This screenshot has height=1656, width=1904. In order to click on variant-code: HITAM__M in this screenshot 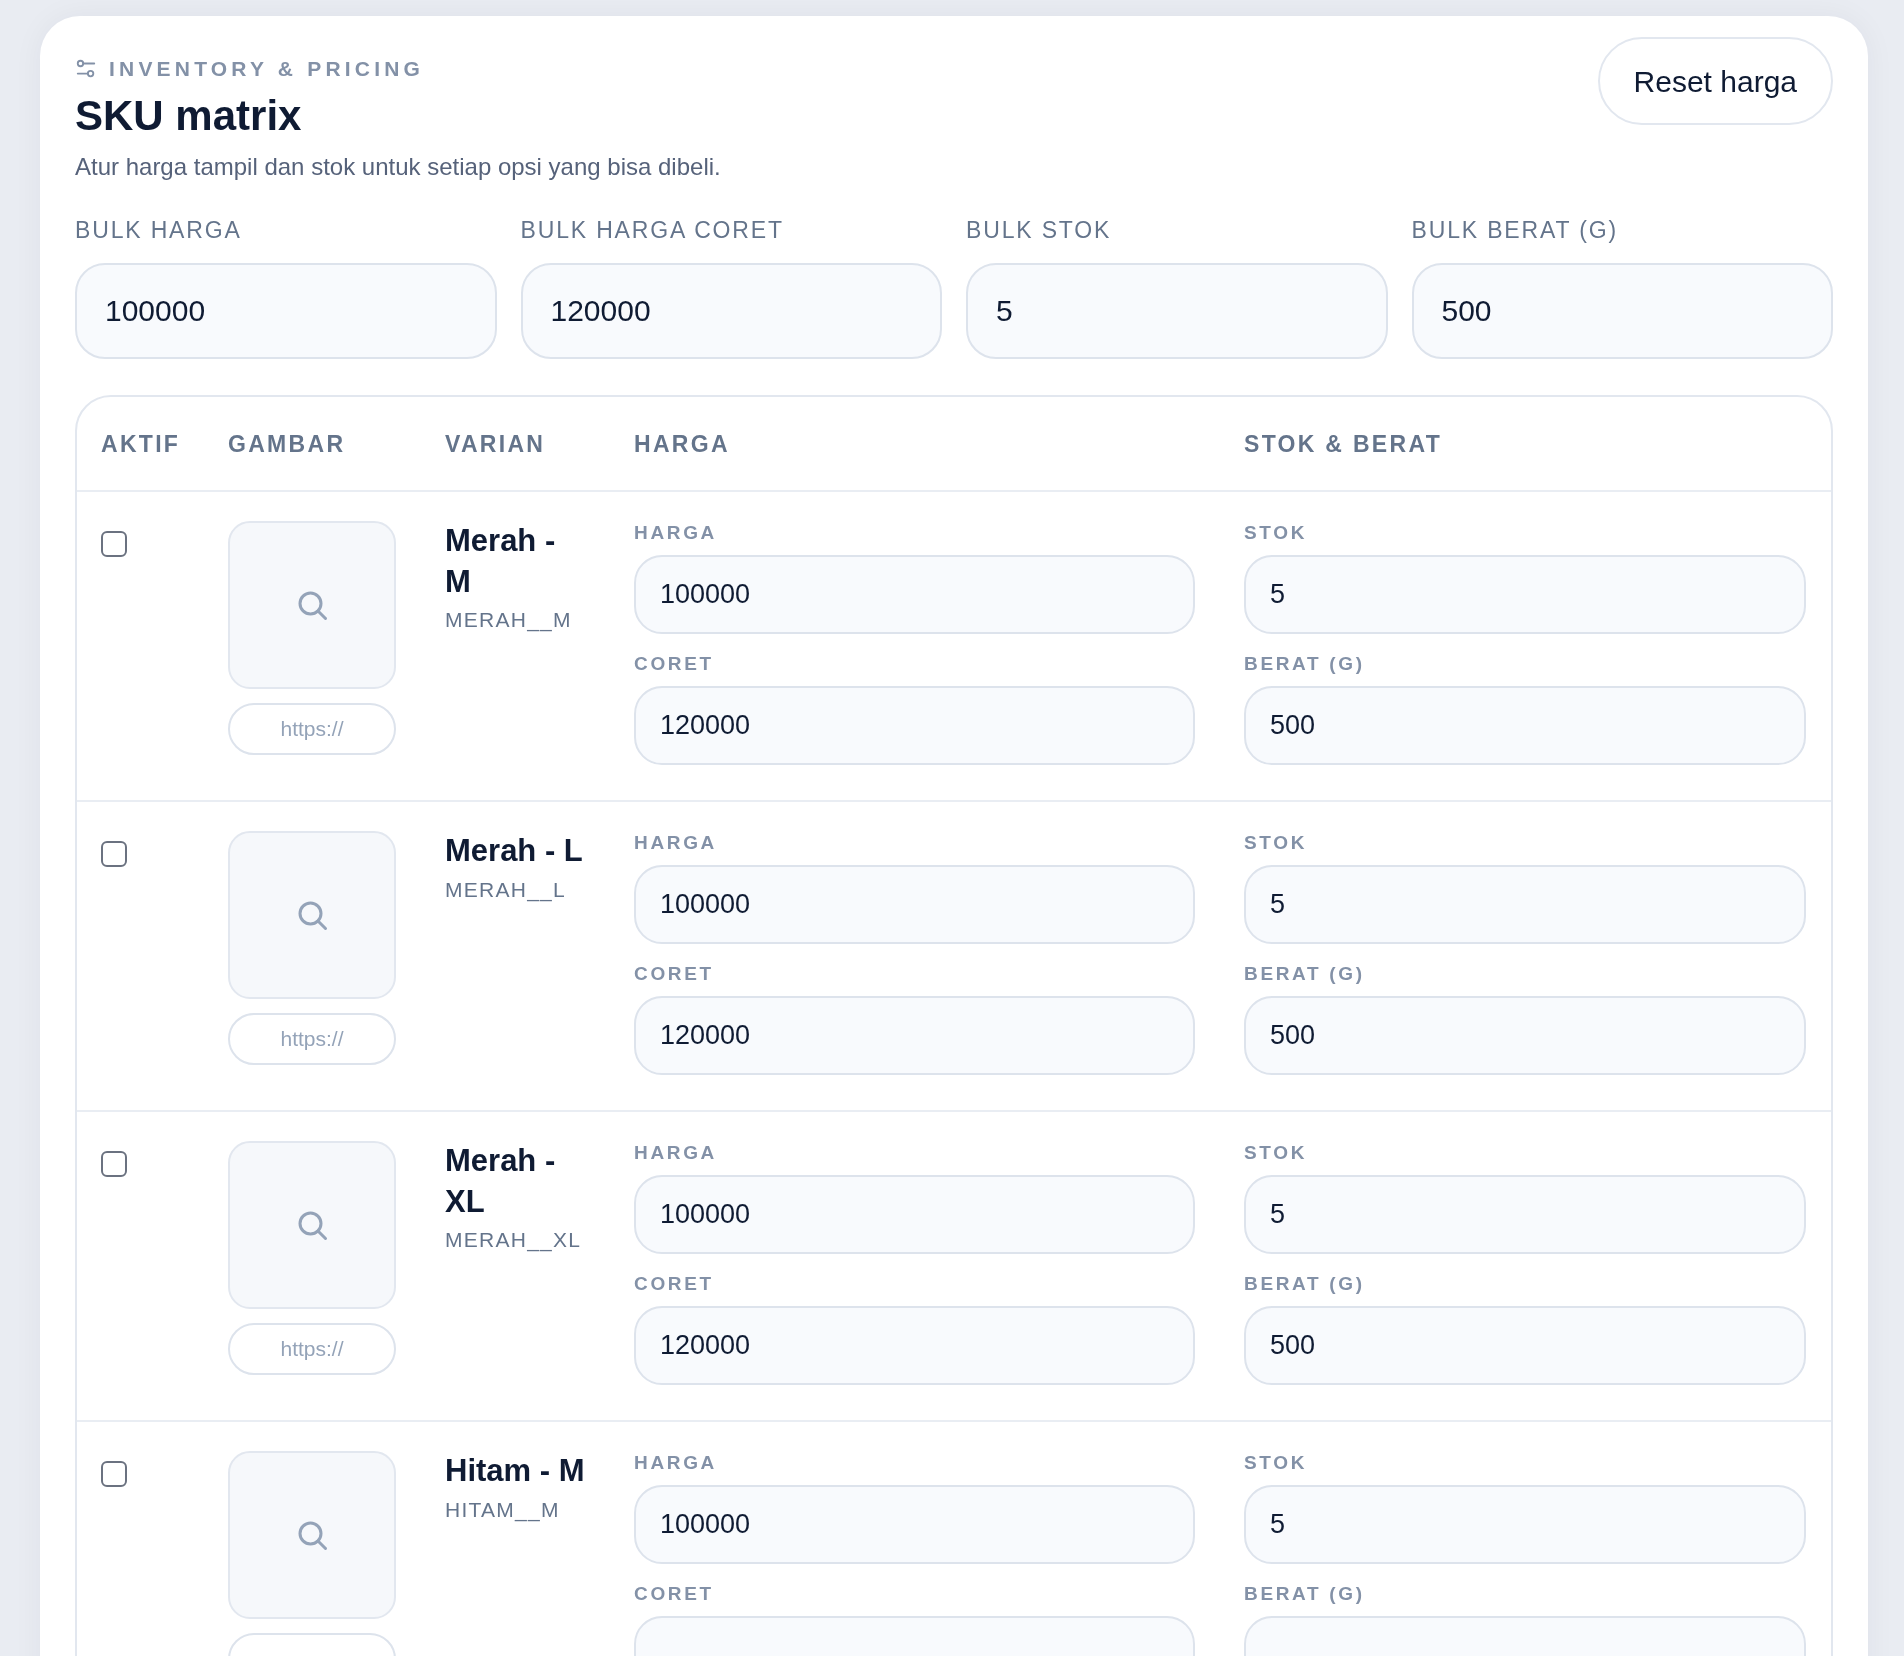, I will do `click(503, 1510)`.